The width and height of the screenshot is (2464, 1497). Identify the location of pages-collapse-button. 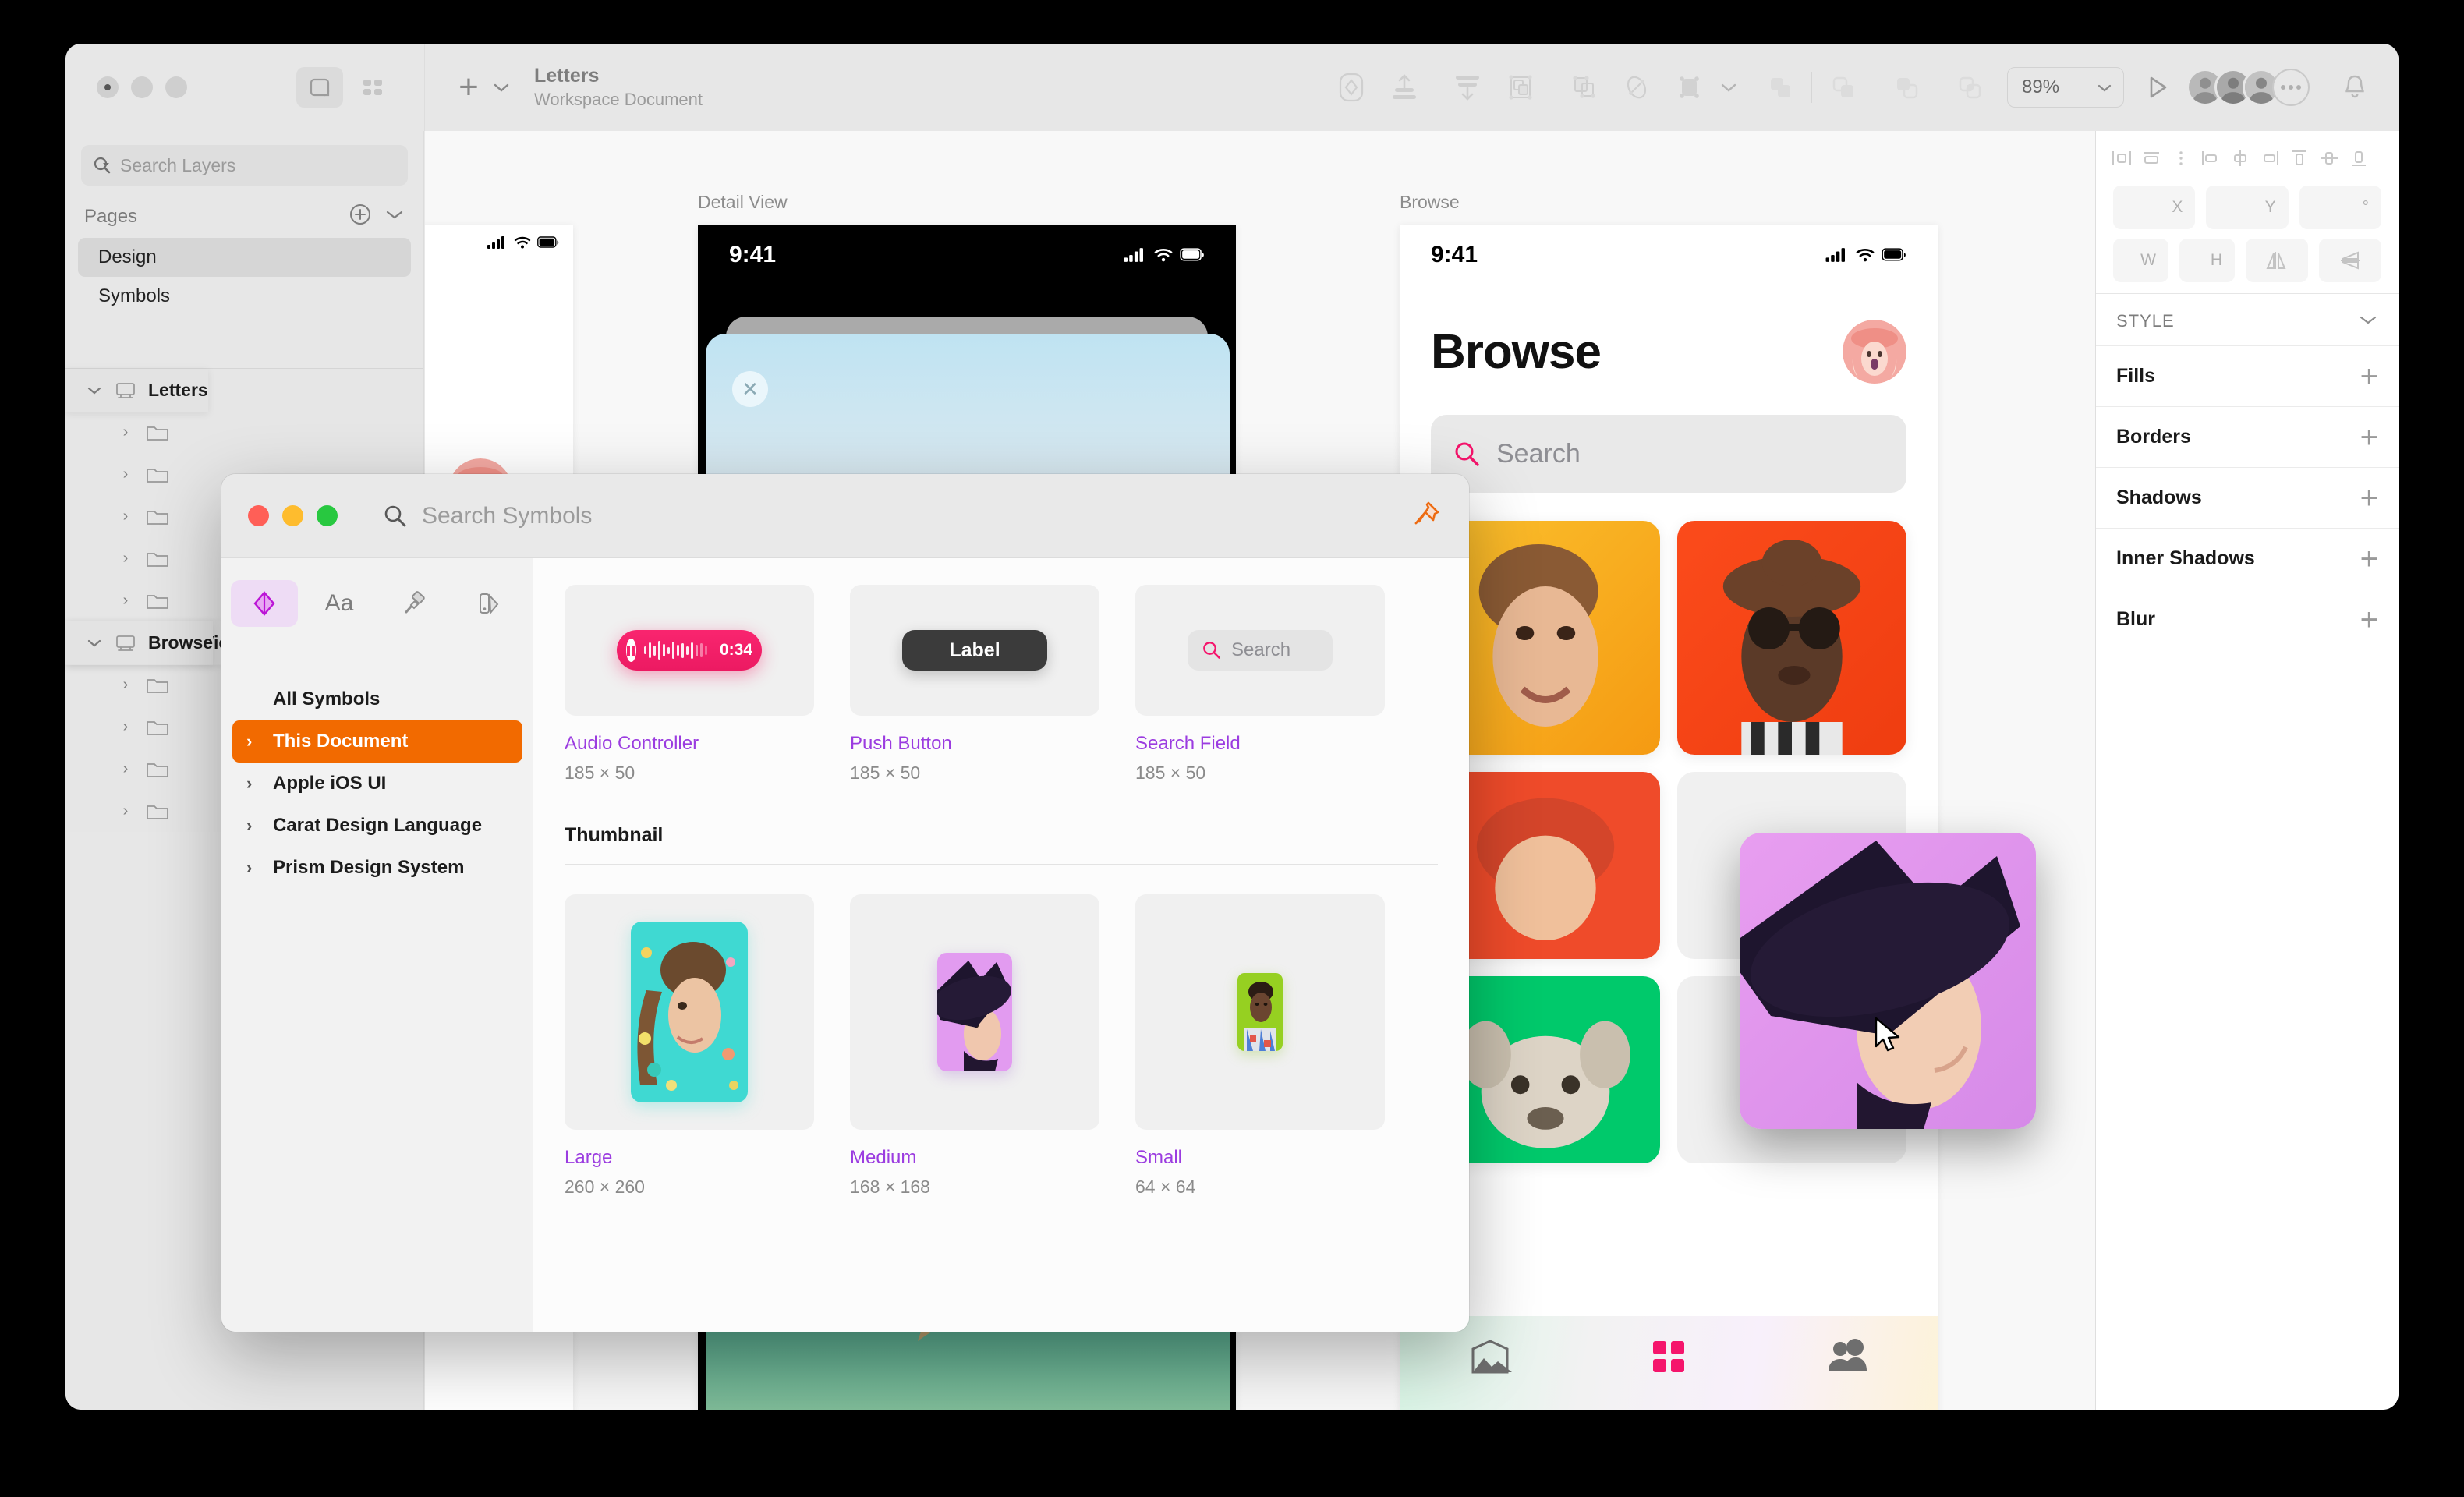
(395, 216).